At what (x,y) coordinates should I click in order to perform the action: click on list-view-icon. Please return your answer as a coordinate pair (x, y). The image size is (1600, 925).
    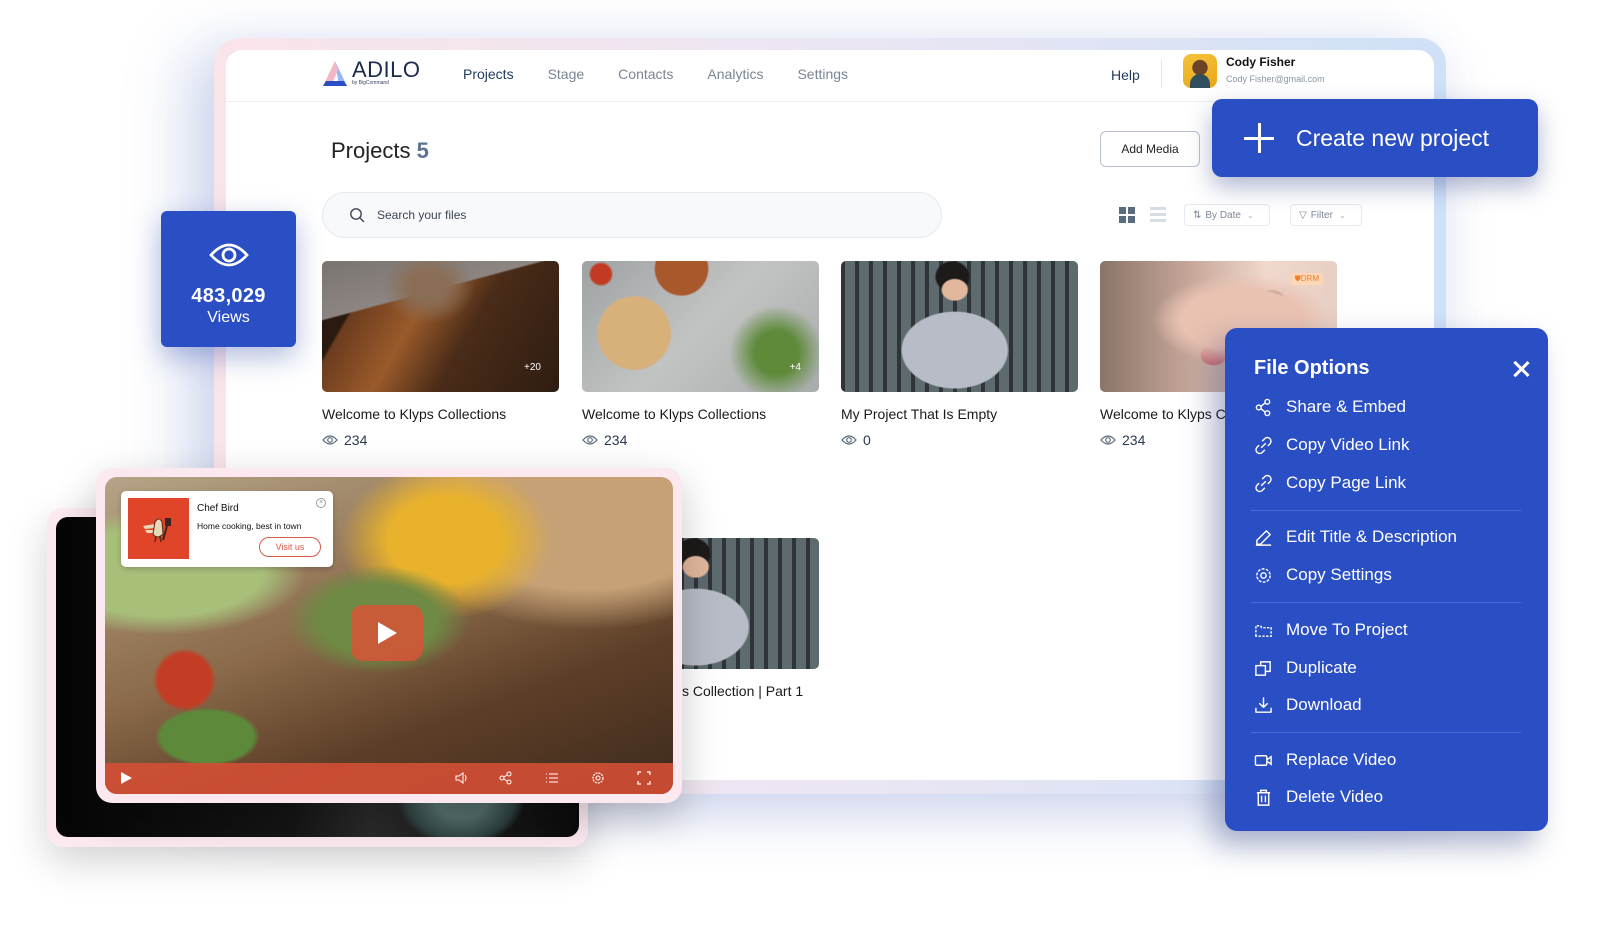
    Looking at the image, I should click on (1158, 215).